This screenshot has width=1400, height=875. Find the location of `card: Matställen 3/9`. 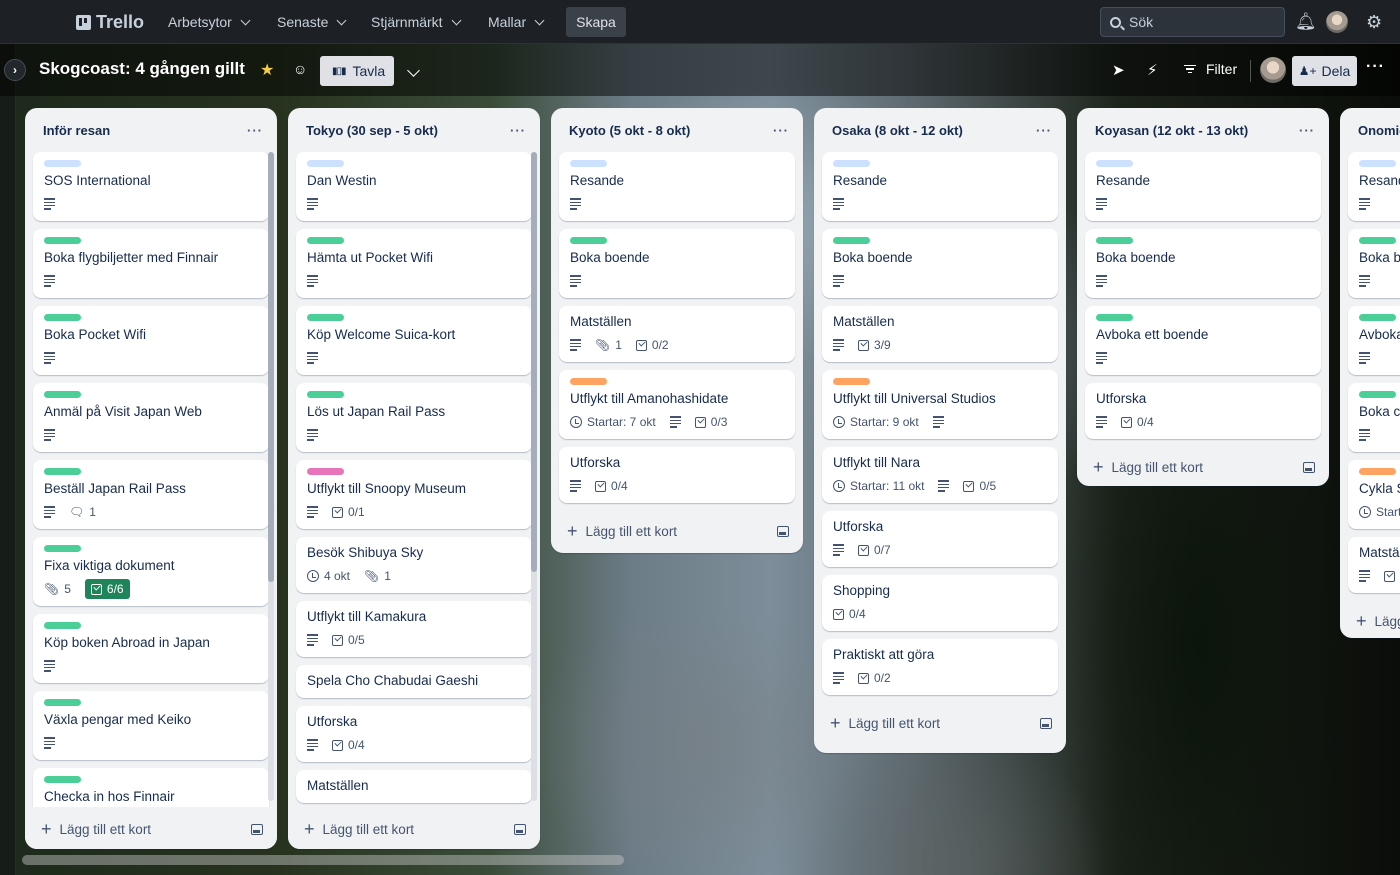

card: Matställen 3/9 is located at coordinates (940, 334).